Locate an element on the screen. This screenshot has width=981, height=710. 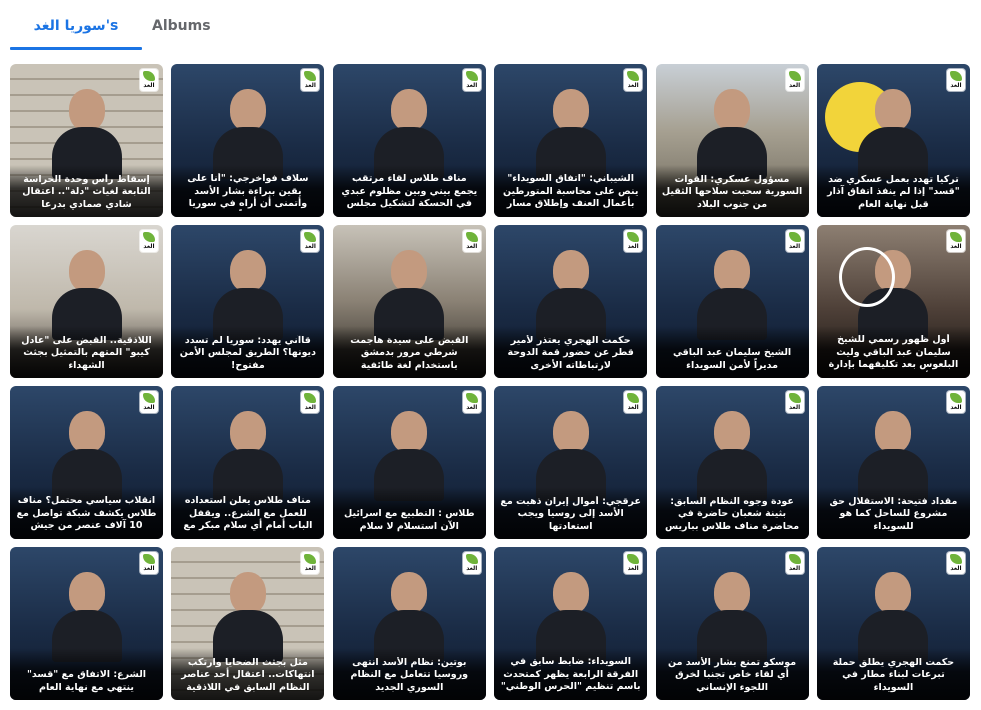
highlight-circle is located at coordinates (866, 277).